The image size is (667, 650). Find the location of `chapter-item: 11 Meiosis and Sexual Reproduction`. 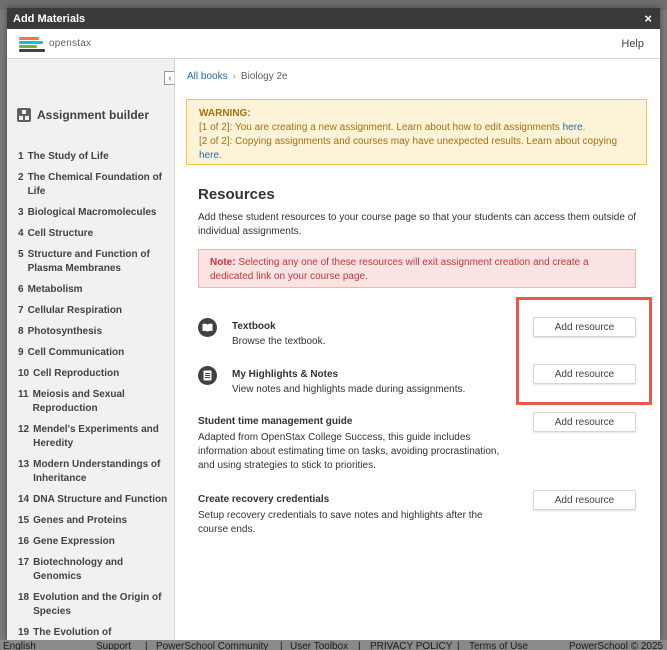

chapter-item: 11 Meiosis and Sexual Reproduction is located at coordinates (95, 402).